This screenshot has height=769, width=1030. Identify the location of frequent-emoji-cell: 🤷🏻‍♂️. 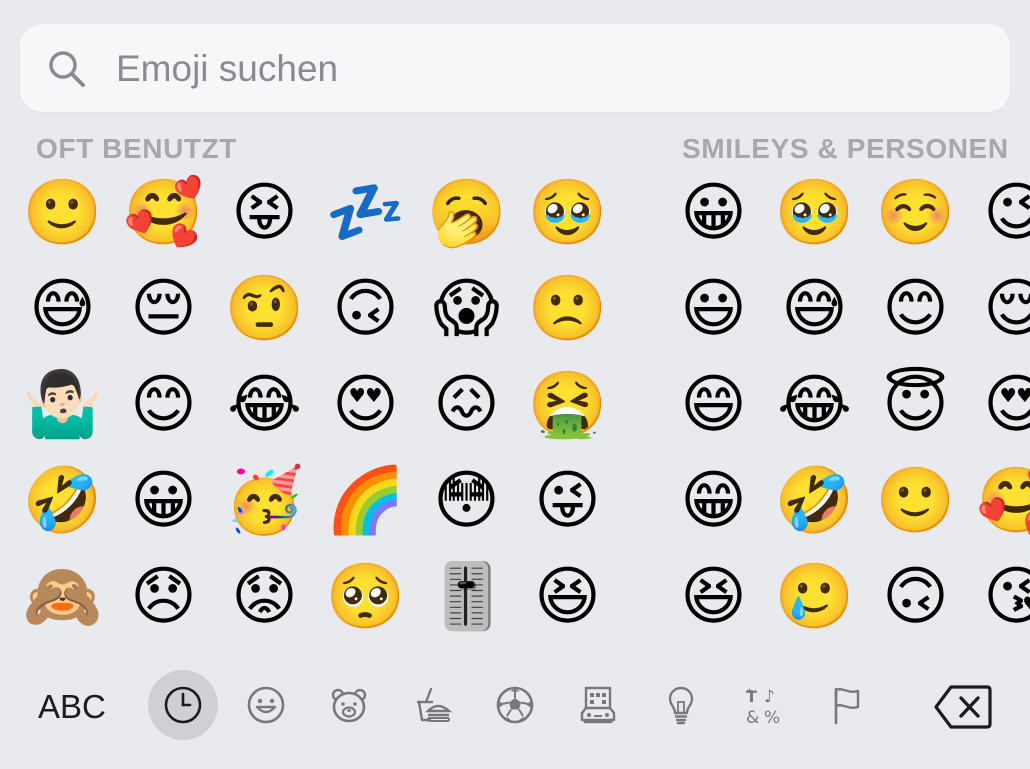
(62, 405).